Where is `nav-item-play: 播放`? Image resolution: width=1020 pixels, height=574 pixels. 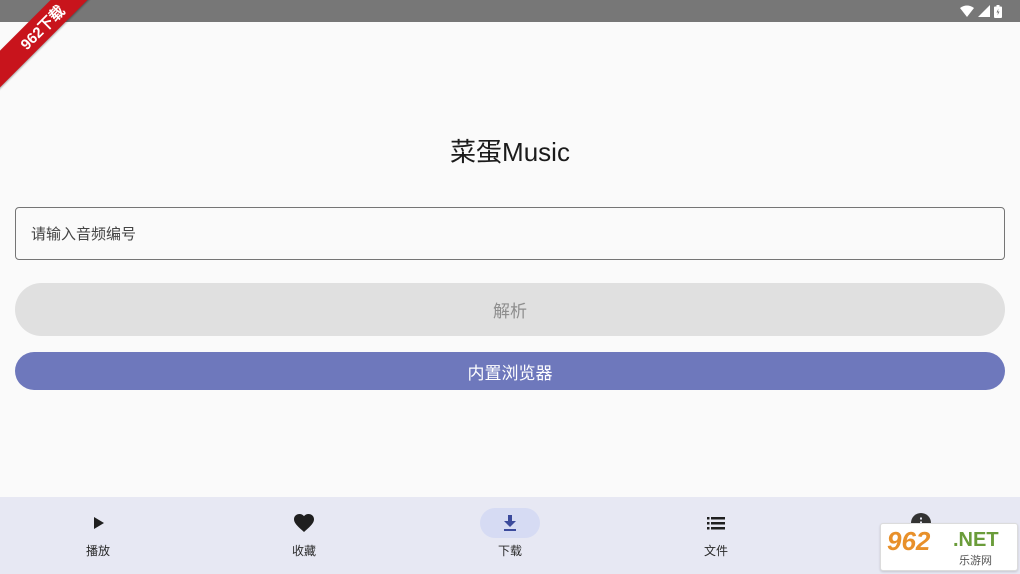 nav-item-play: 播放 is located at coordinates (100, 535).